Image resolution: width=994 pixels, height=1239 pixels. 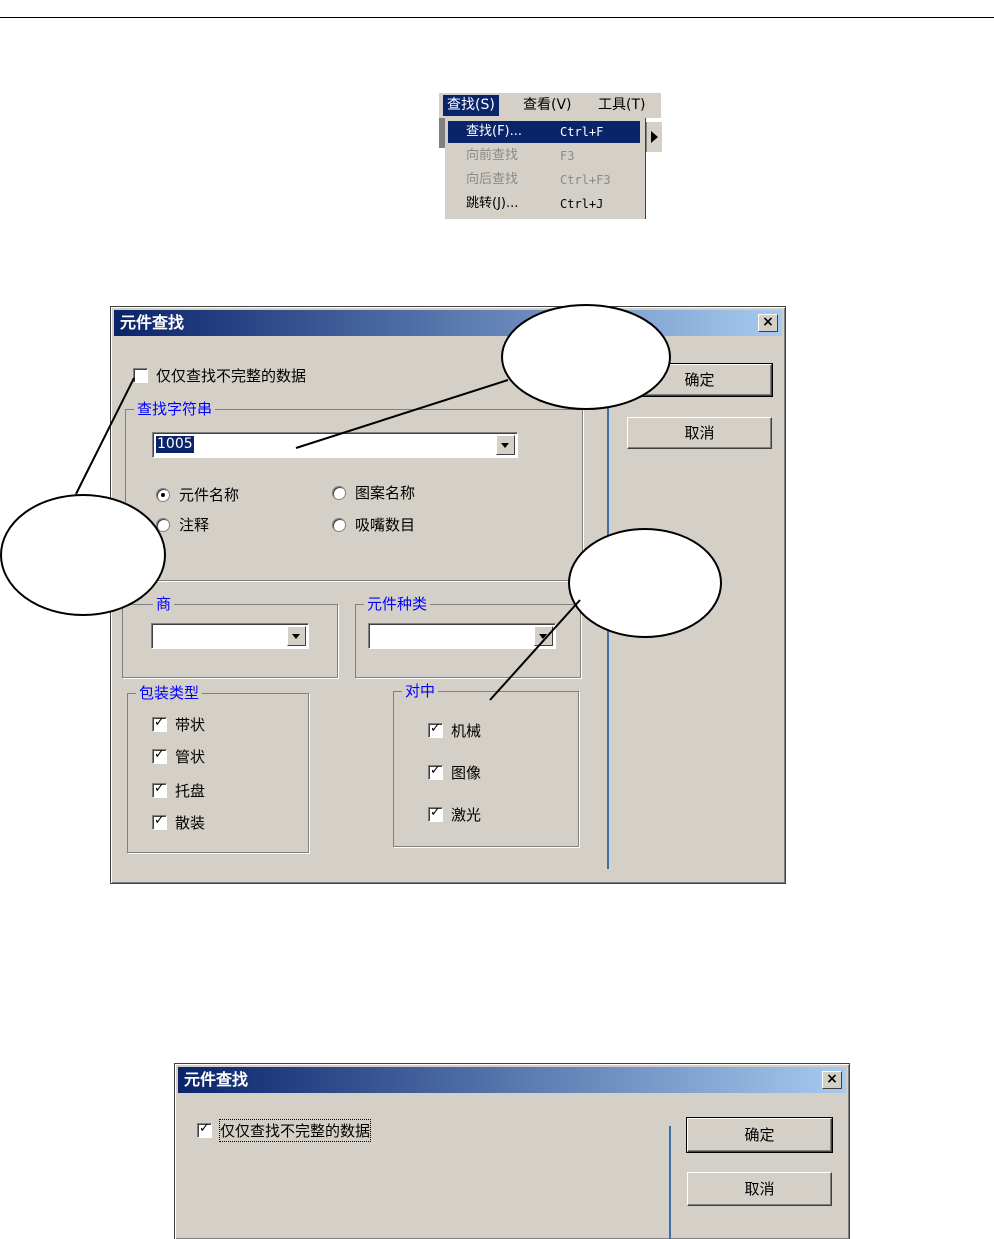 What do you see at coordinates (544, 156) in the screenshot?
I see `menu-item-find-previous: 向前查找 F3` at bounding box center [544, 156].